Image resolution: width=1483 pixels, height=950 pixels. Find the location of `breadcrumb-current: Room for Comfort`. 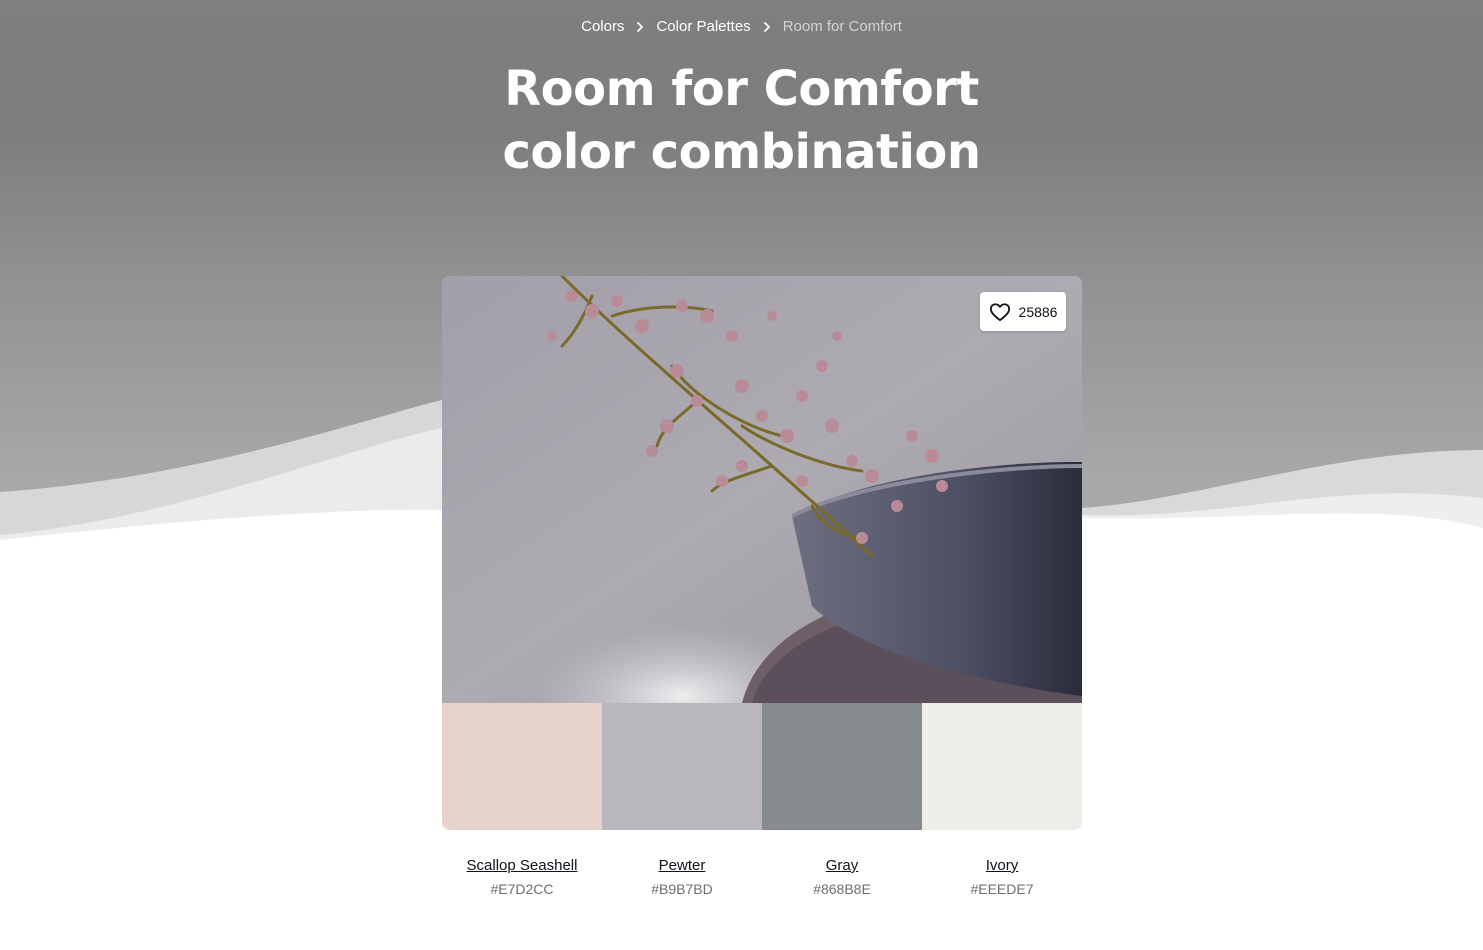

breadcrumb-current: Room for Comfort is located at coordinates (842, 26).